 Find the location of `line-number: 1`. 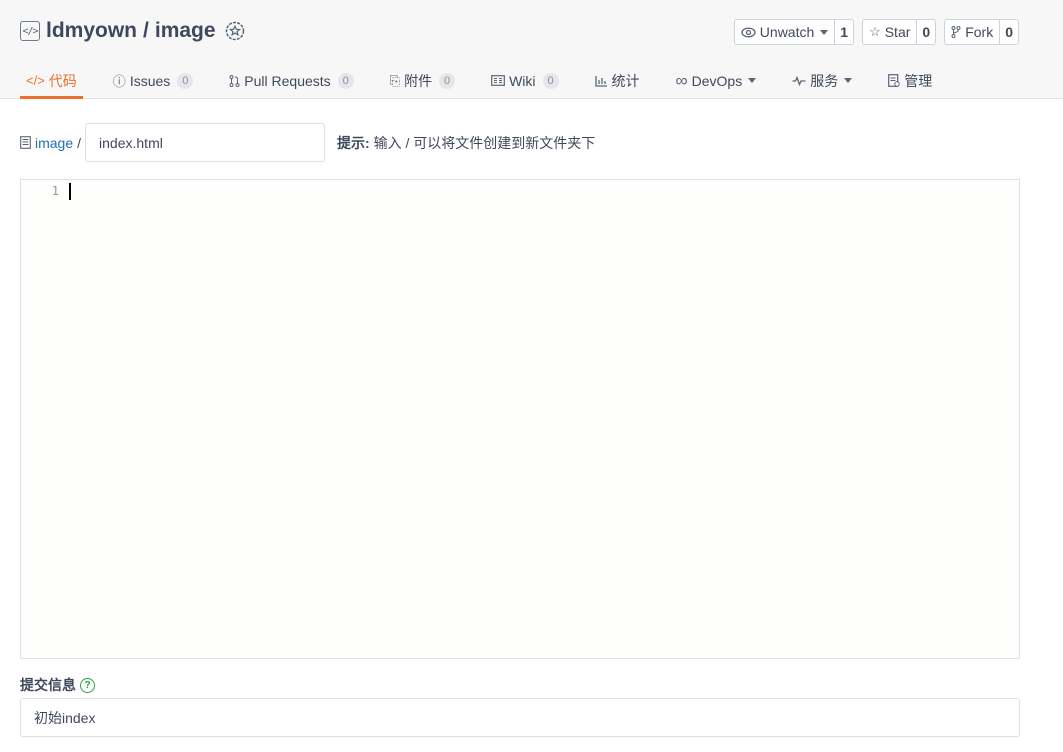

line-number: 1 is located at coordinates (55, 191).